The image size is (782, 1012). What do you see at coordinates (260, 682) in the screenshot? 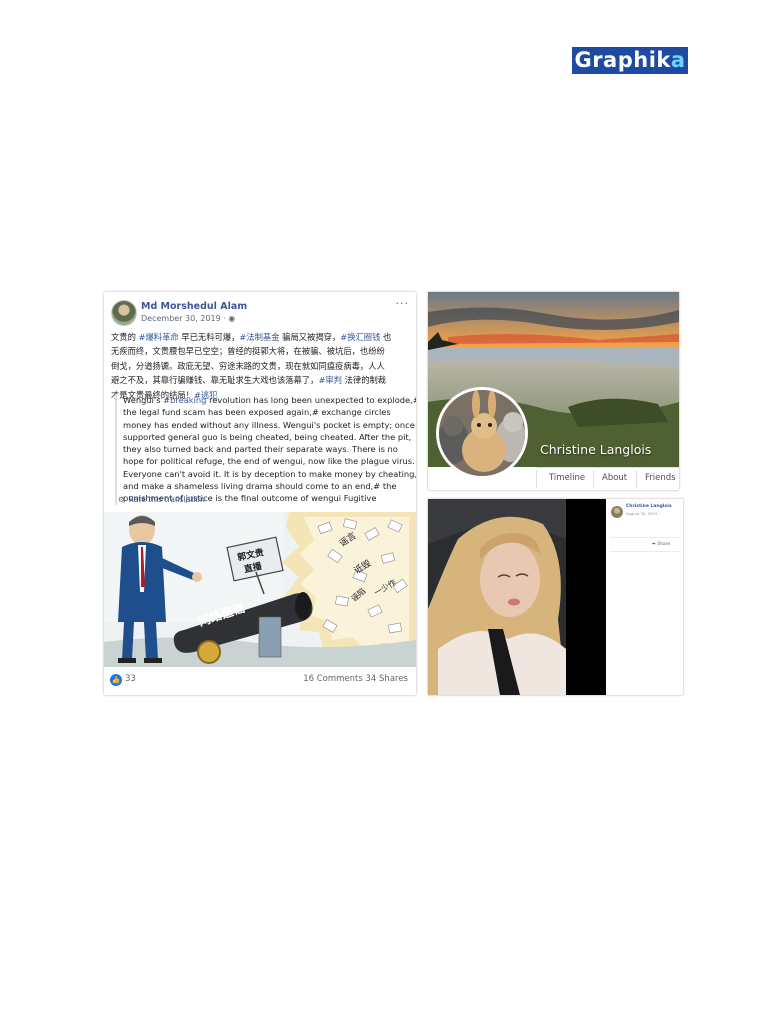
I see `post-footer: 👍 33 16 Comments 34 Shares` at bounding box center [260, 682].